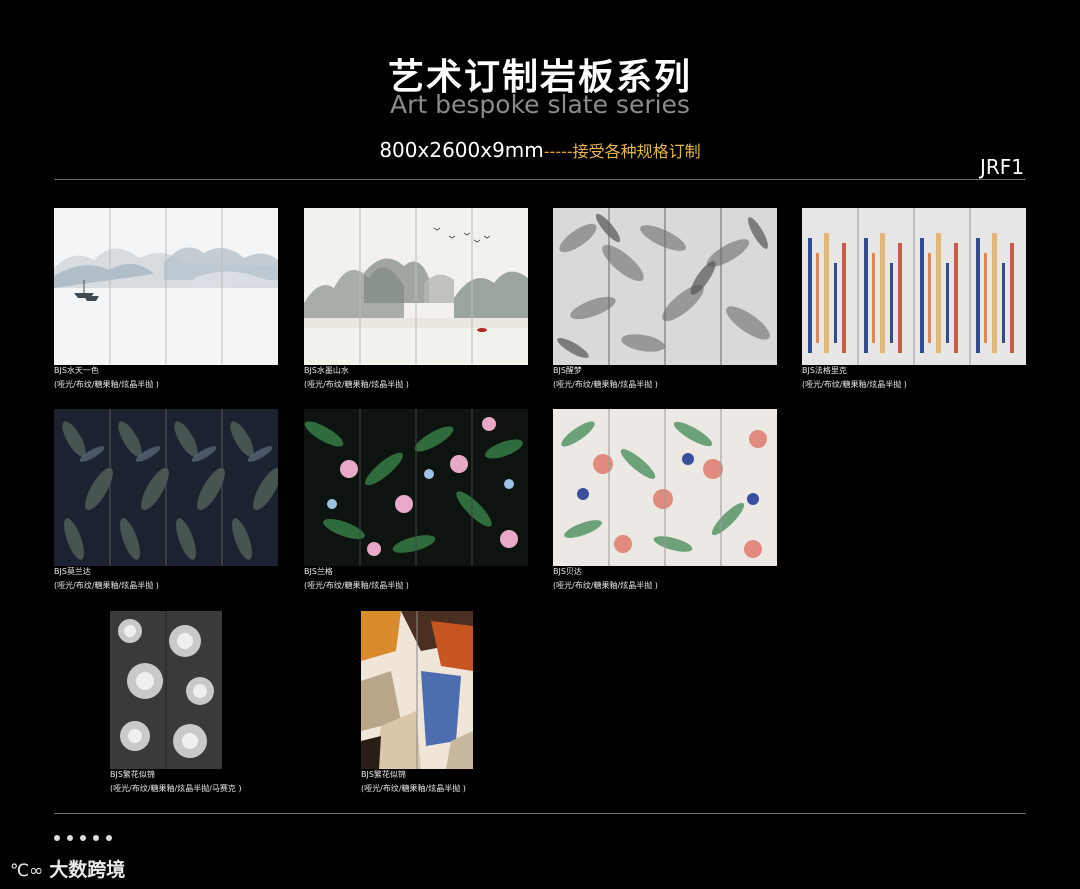 This screenshot has height=889, width=1080. What do you see at coordinates (326, 370) in the screenshot?
I see `product-name: BJS水墨山水` at bounding box center [326, 370].